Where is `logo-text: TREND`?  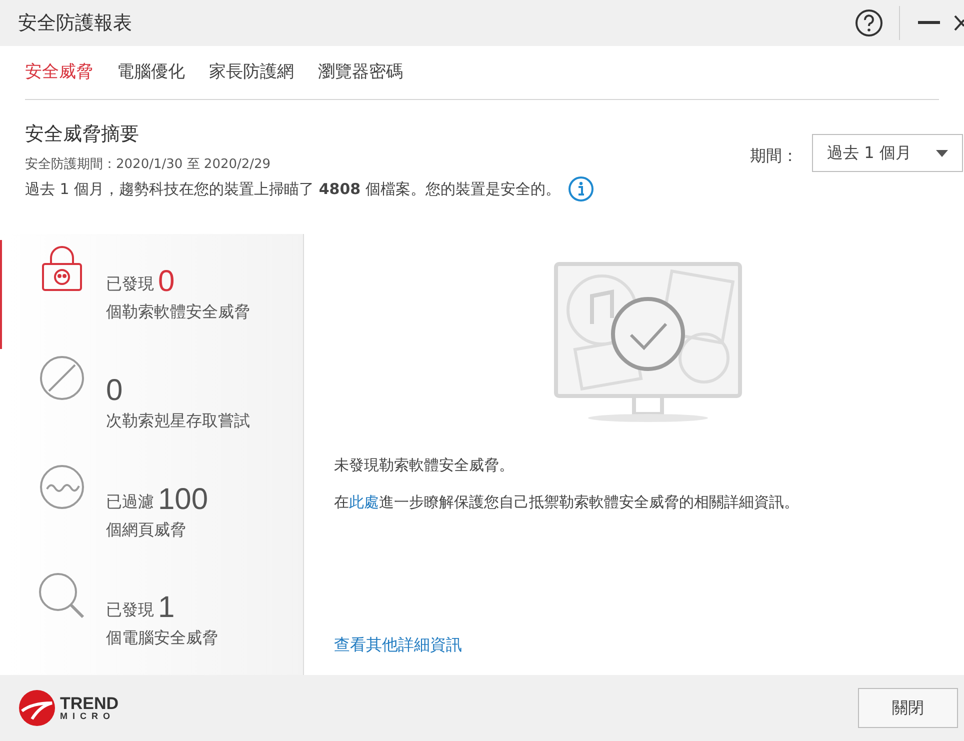 logo-text: TREND is located at coordinates (89, 703).